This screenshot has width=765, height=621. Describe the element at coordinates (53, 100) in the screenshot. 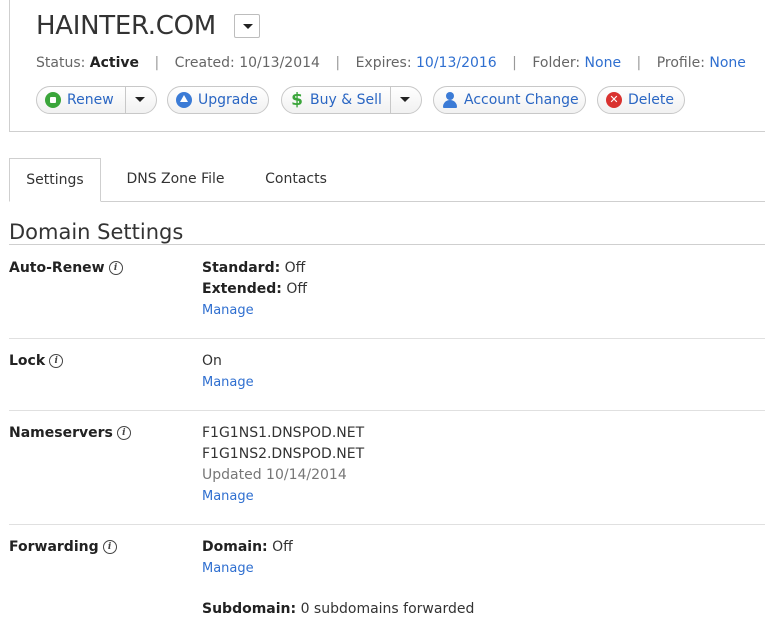

I see `renew-icon` at that location.